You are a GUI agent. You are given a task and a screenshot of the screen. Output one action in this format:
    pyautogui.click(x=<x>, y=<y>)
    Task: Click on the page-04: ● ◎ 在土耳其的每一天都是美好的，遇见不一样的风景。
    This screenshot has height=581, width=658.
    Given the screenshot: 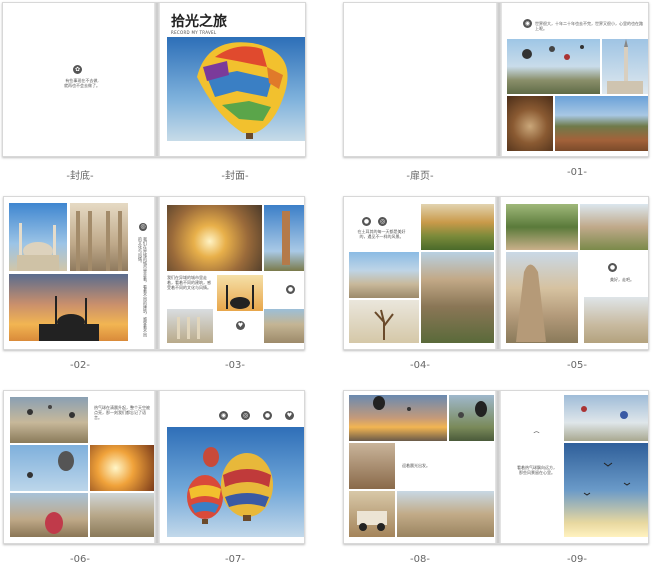 What is the action you would take?
    pyautogui.click(x=419, y=273)
    